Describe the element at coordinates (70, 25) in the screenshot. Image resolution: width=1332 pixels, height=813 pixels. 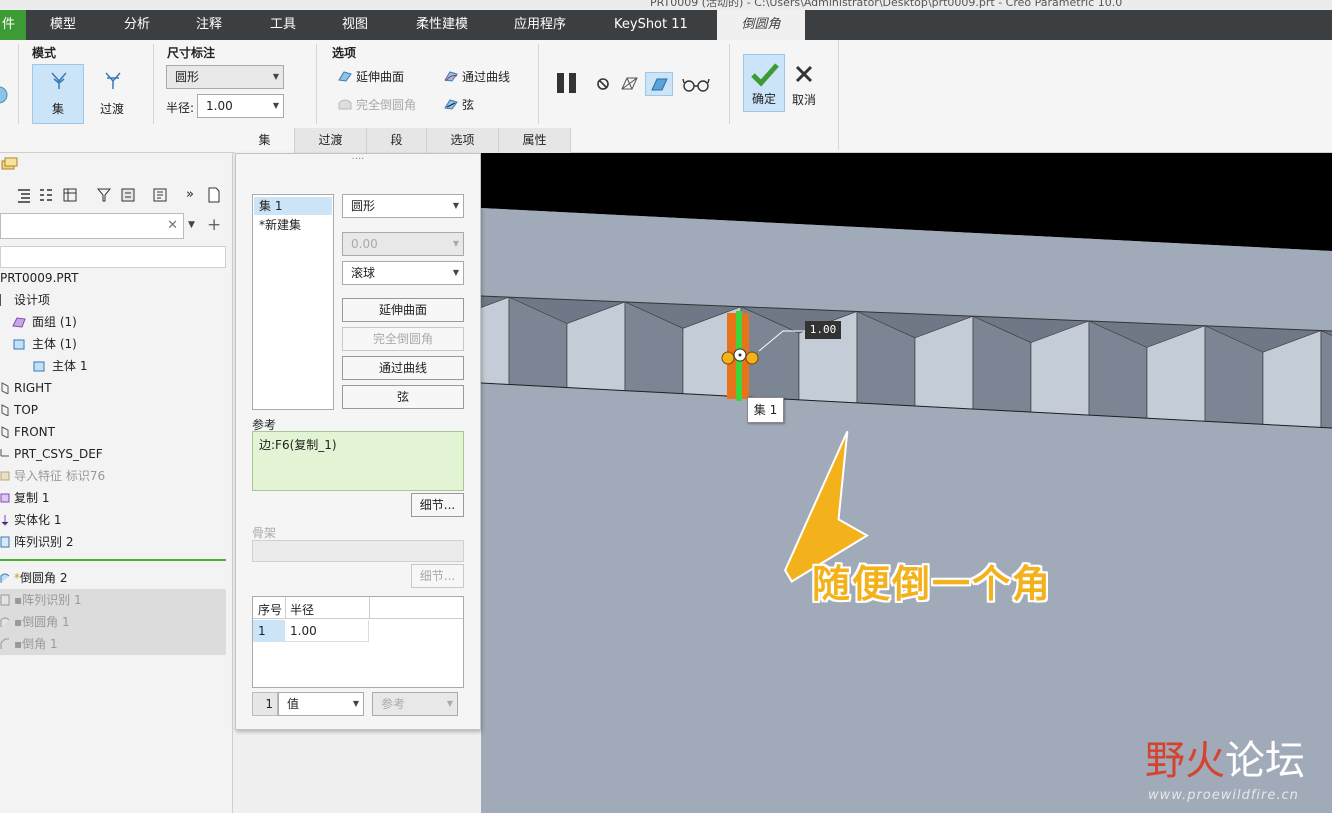
I see `tab-model: 模型` at that location.